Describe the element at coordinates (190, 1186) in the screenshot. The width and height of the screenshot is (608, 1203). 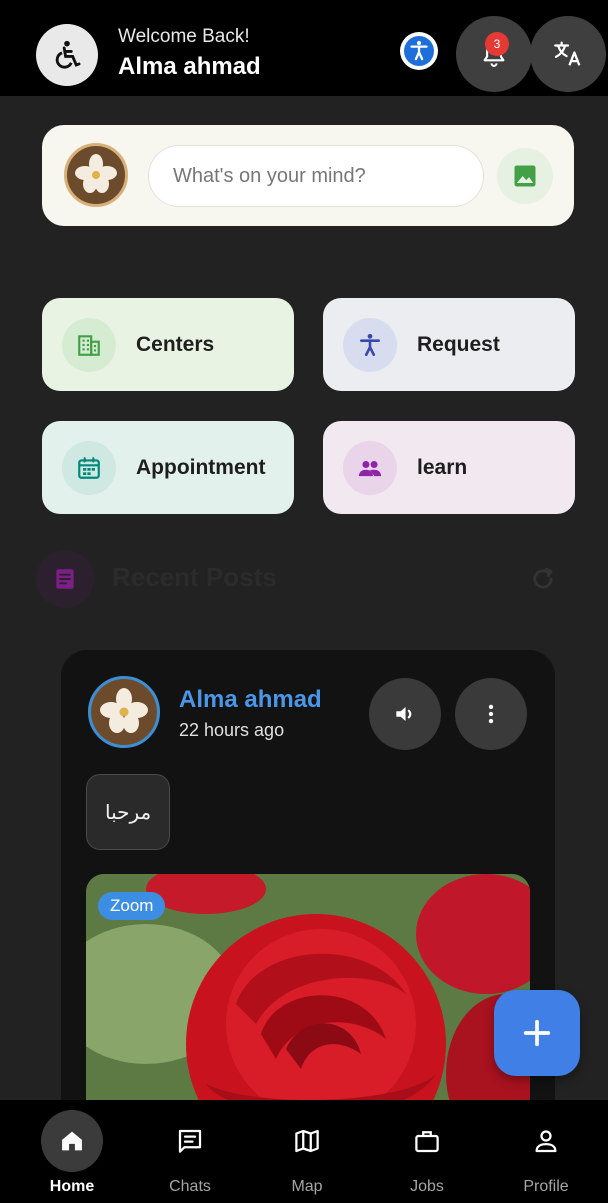
I see `nav-chats-label: Chats` at that location.